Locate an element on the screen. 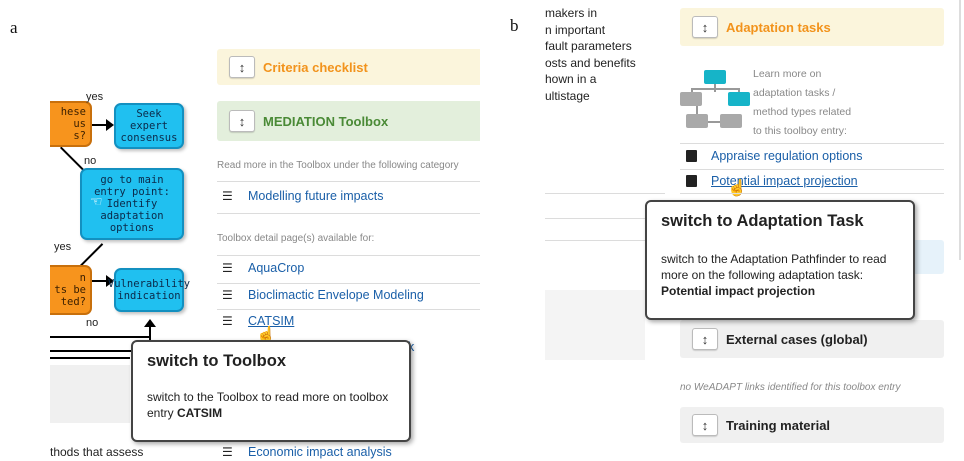  list-item: ☰ Modelling future impacts is located at coordinates (302, 196).